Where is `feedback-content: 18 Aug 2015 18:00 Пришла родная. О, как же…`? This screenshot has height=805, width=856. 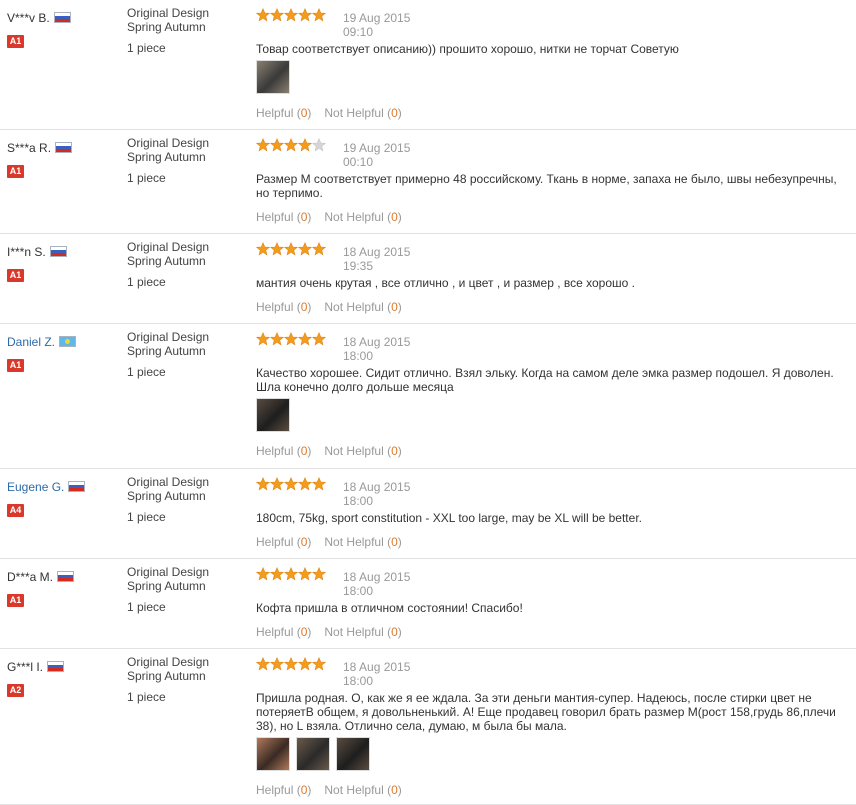
feedback-content: 18 Aug 2015 18:00 Пришла родная. О, как же… is located at coordinates (554, 727).